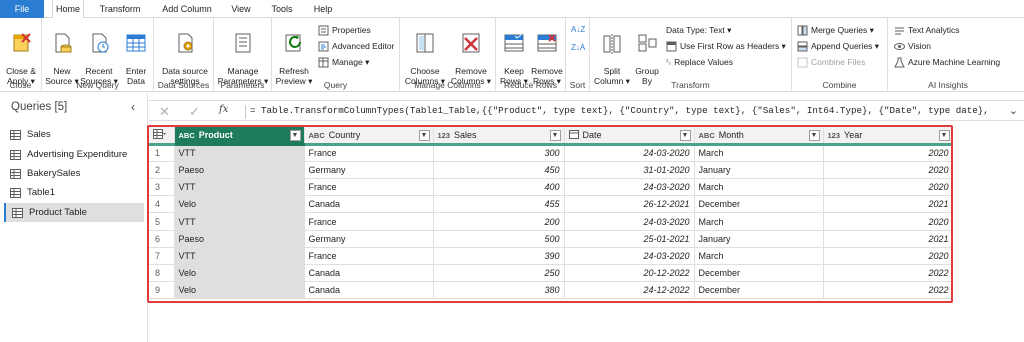 This screenshot has width=1024, height=342. I want to click on sort-descending-icon: Z↓A, so click(578, 47).